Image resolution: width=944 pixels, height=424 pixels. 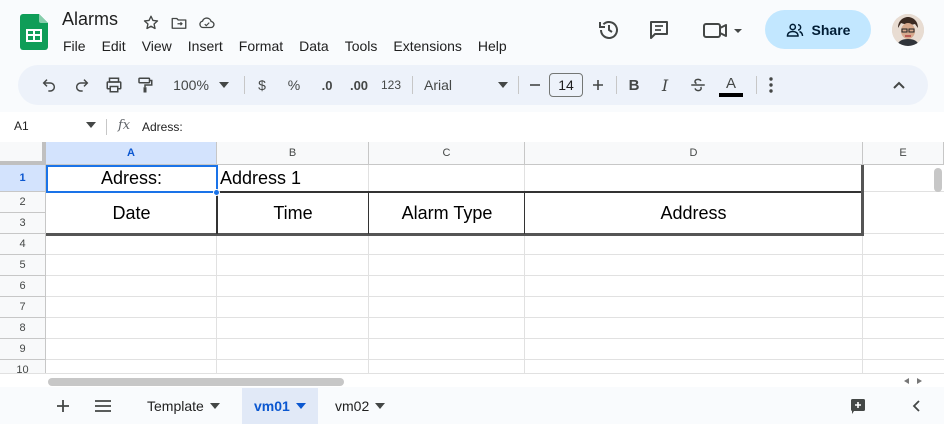 What do you see at coordinates (472, 380) in the screenshot?
I see `horizontal-scrollbar` at bounding box center [472, 380].